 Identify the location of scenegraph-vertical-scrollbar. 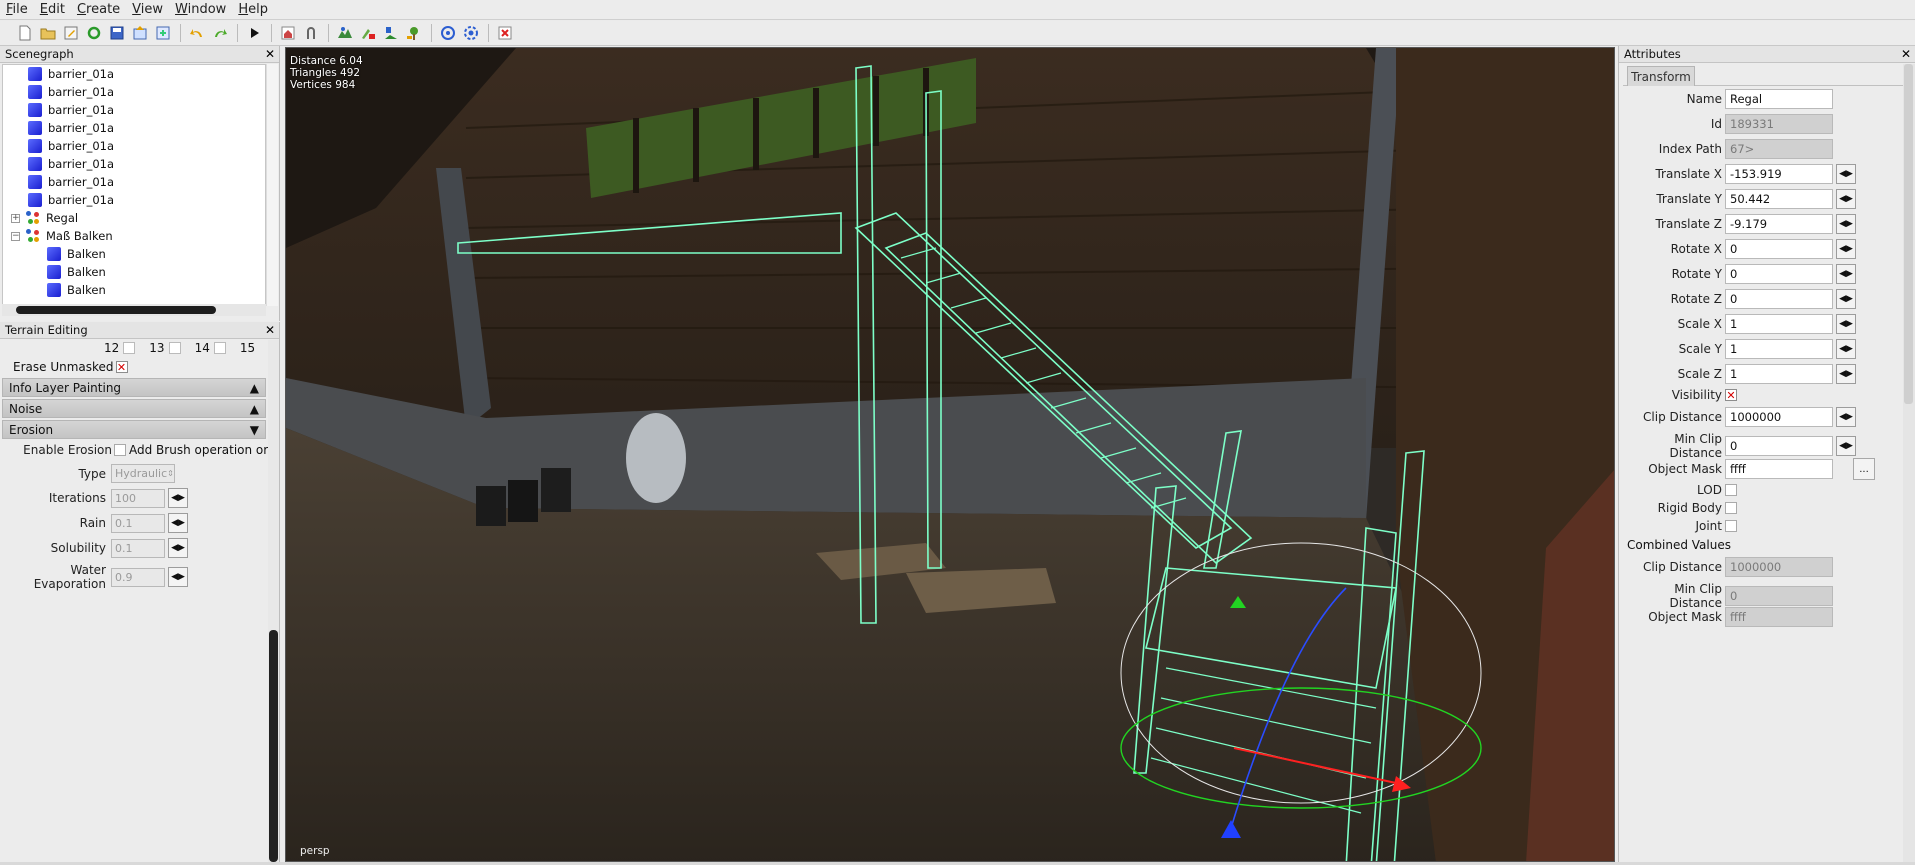
(272, 185).